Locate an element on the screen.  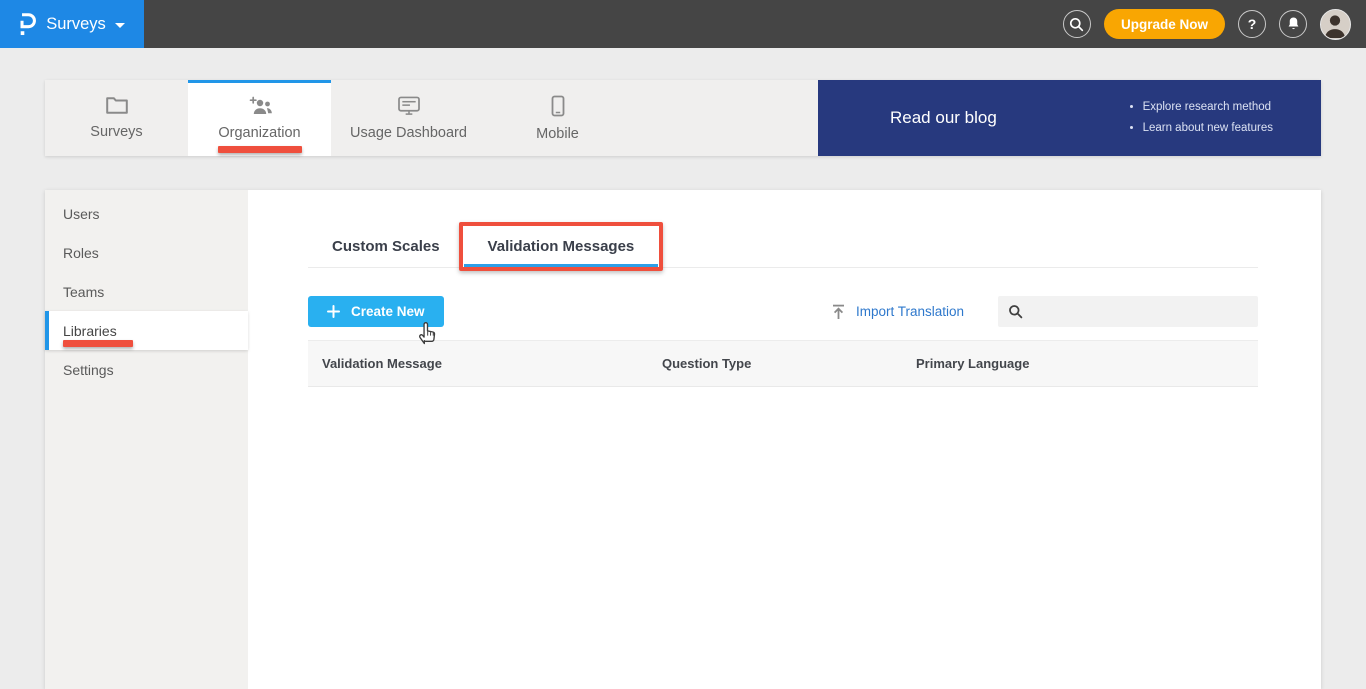
nav-tab-label: Usage Dashboard is located at coordinates (408, 132).